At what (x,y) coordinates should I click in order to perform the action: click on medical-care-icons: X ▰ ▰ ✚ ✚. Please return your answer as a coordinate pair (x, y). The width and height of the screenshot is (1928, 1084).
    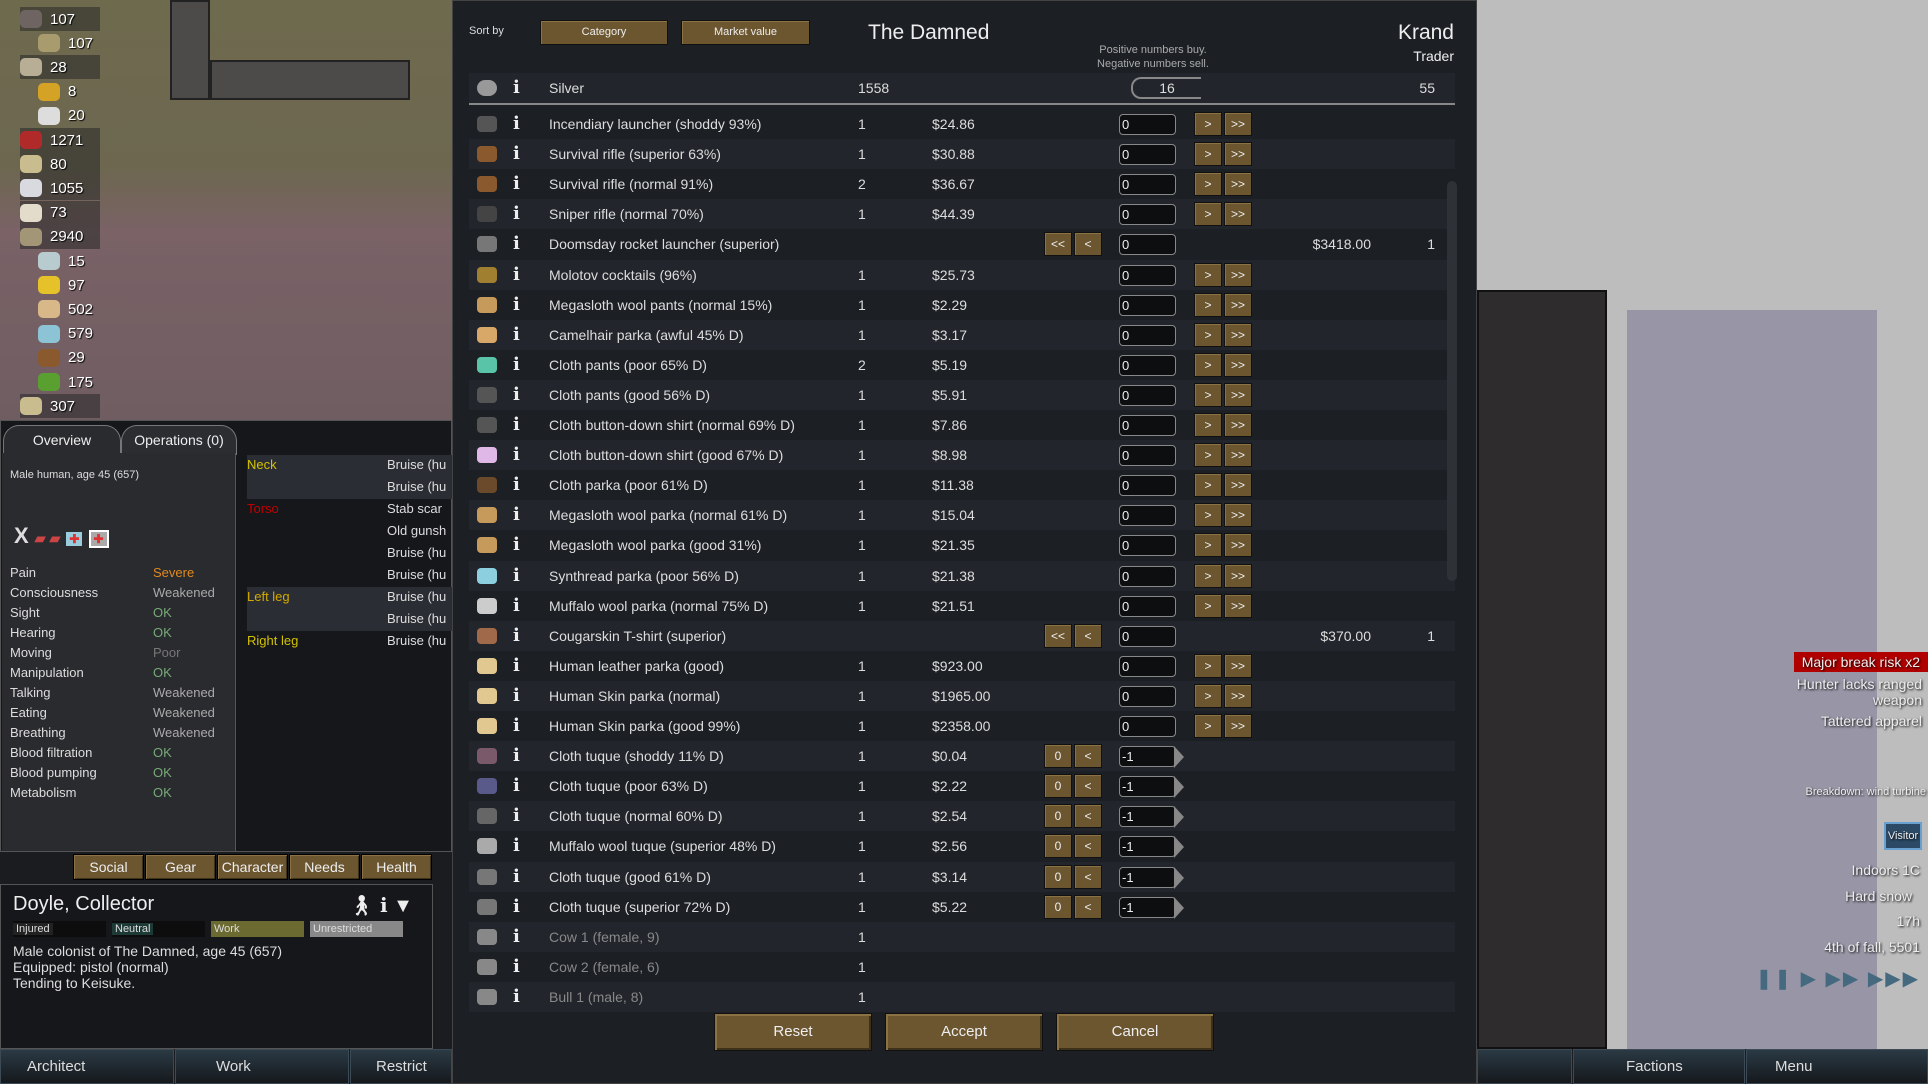
    Looking at the image, I should click on (61, 536).